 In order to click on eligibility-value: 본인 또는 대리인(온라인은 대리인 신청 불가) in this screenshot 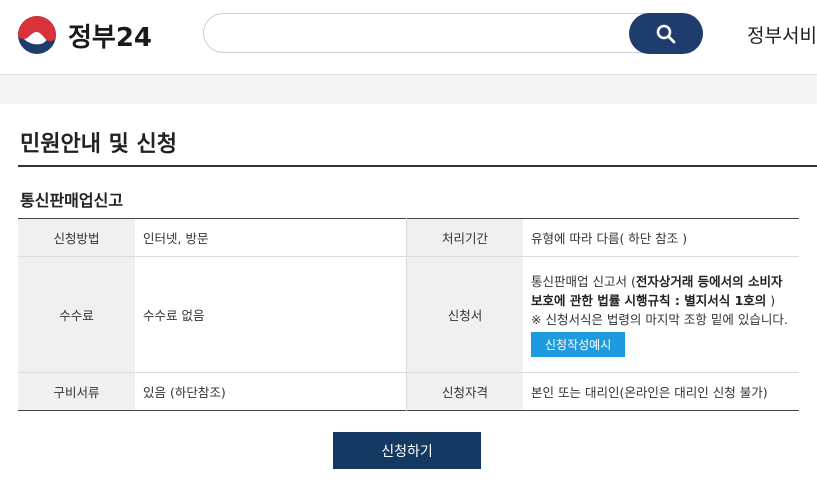, I will do `click(661, 391)`.